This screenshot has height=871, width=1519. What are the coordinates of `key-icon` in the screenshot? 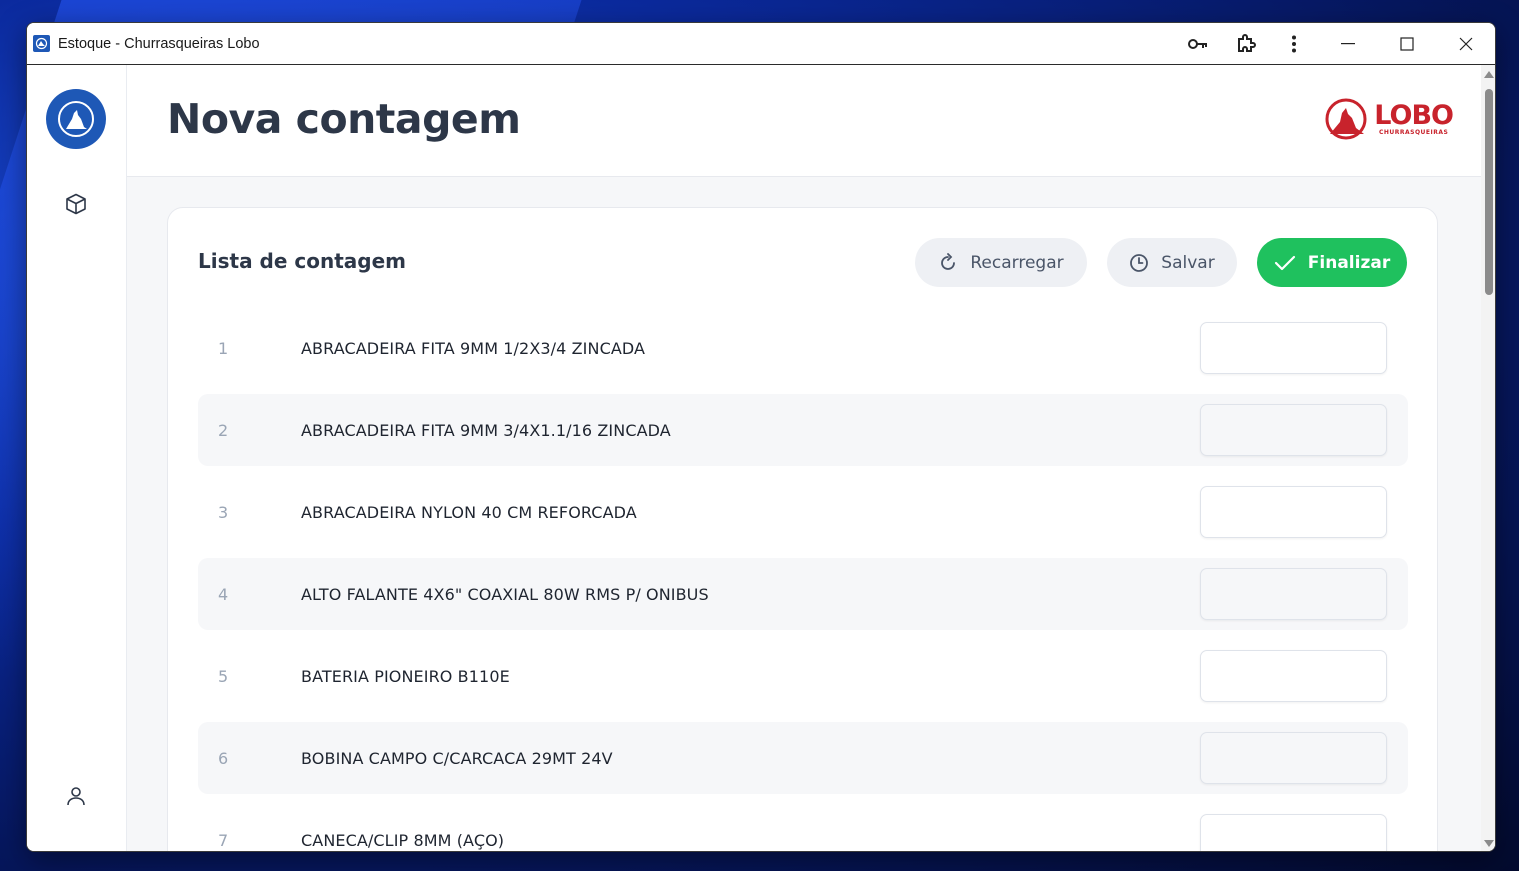 It's located at (1198, 44).